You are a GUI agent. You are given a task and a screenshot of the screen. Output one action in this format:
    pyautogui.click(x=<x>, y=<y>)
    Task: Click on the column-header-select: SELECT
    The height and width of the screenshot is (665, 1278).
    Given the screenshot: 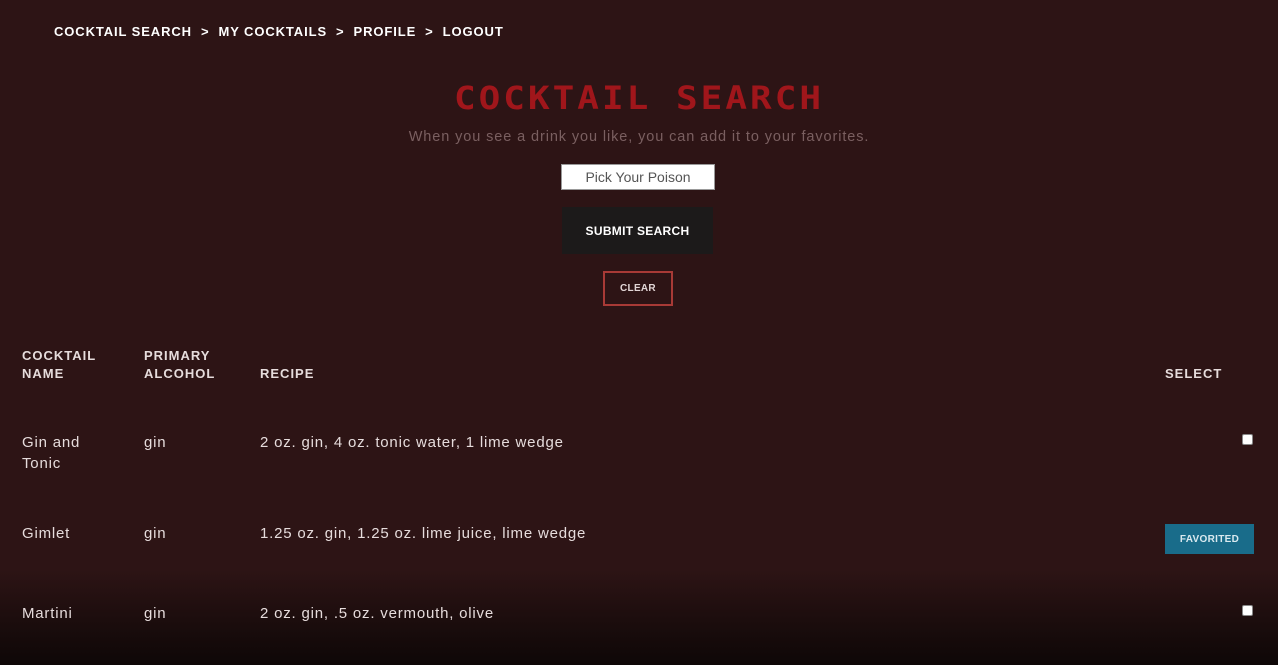 What is the action you would take?
    pyautogui.click(x=1194, y=373)
    